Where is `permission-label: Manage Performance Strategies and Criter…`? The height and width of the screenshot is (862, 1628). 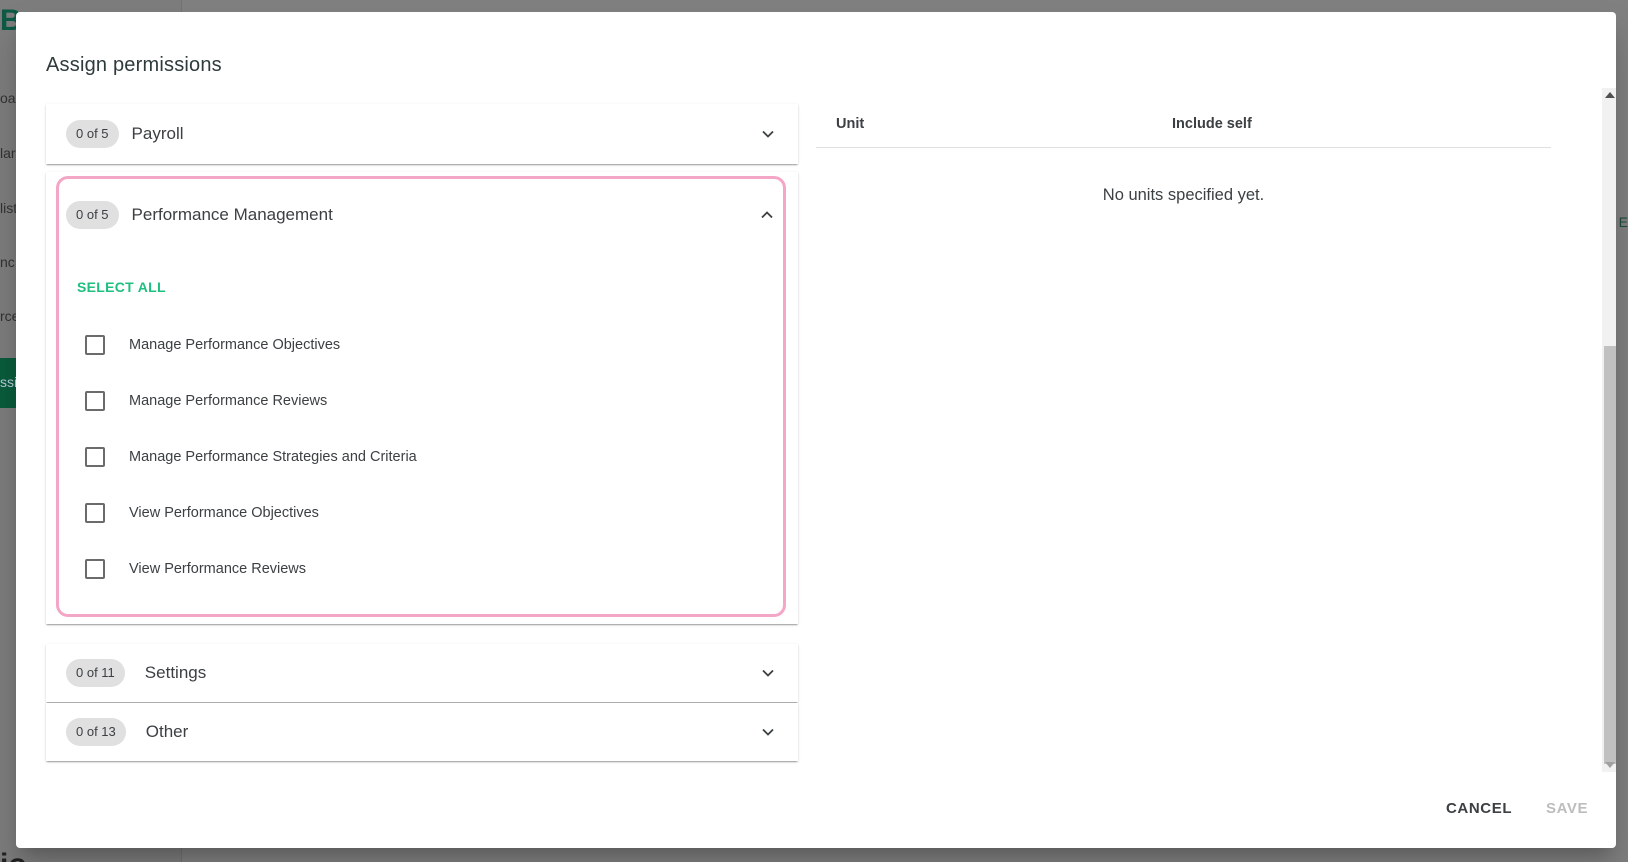
permission-label: Manage Performance Strategies and Criter… is located at coordinates (273, 457).